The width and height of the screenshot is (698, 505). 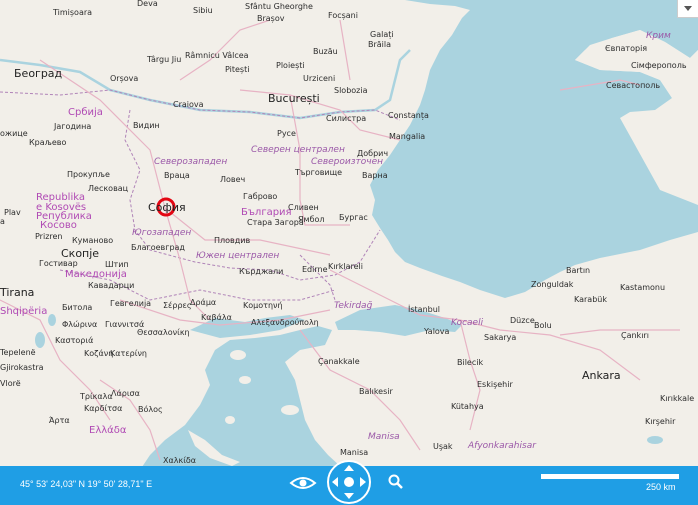 I want to click on label-sever-central: Северен централен, so click(x=298, y=150).